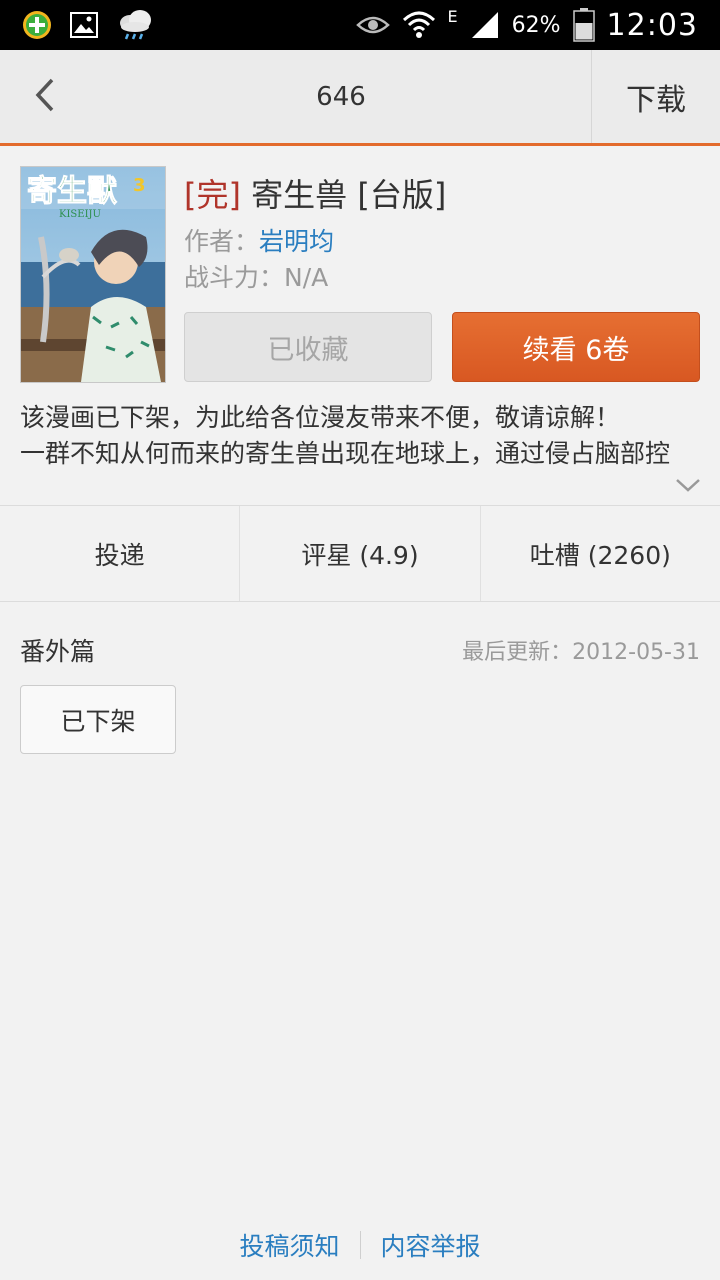 The height and width of the screenshot is (1280, 720). What do you see at coordinates (485, 25) in the screenshot?
I see `signal-icon` at bounding box center [485, 25].